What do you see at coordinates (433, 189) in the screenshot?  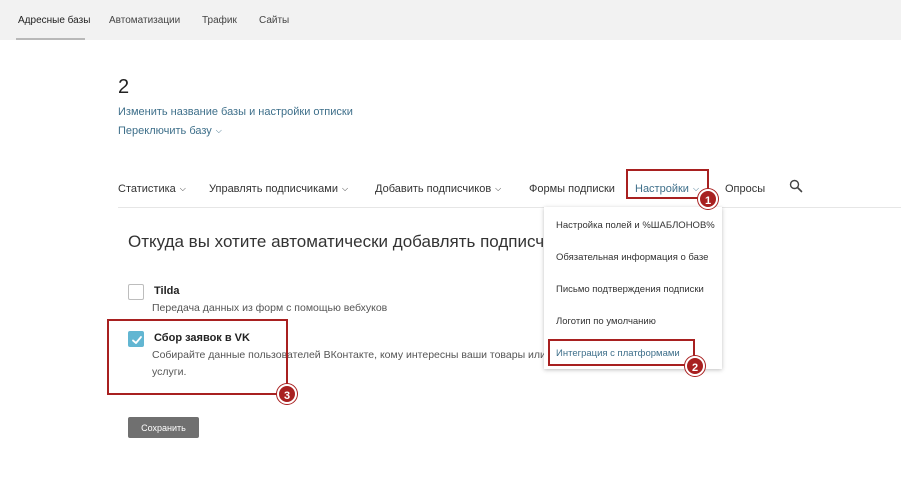 I see `subnav-item-label: Добавить подписчиков` at bounding box center [433, 189].